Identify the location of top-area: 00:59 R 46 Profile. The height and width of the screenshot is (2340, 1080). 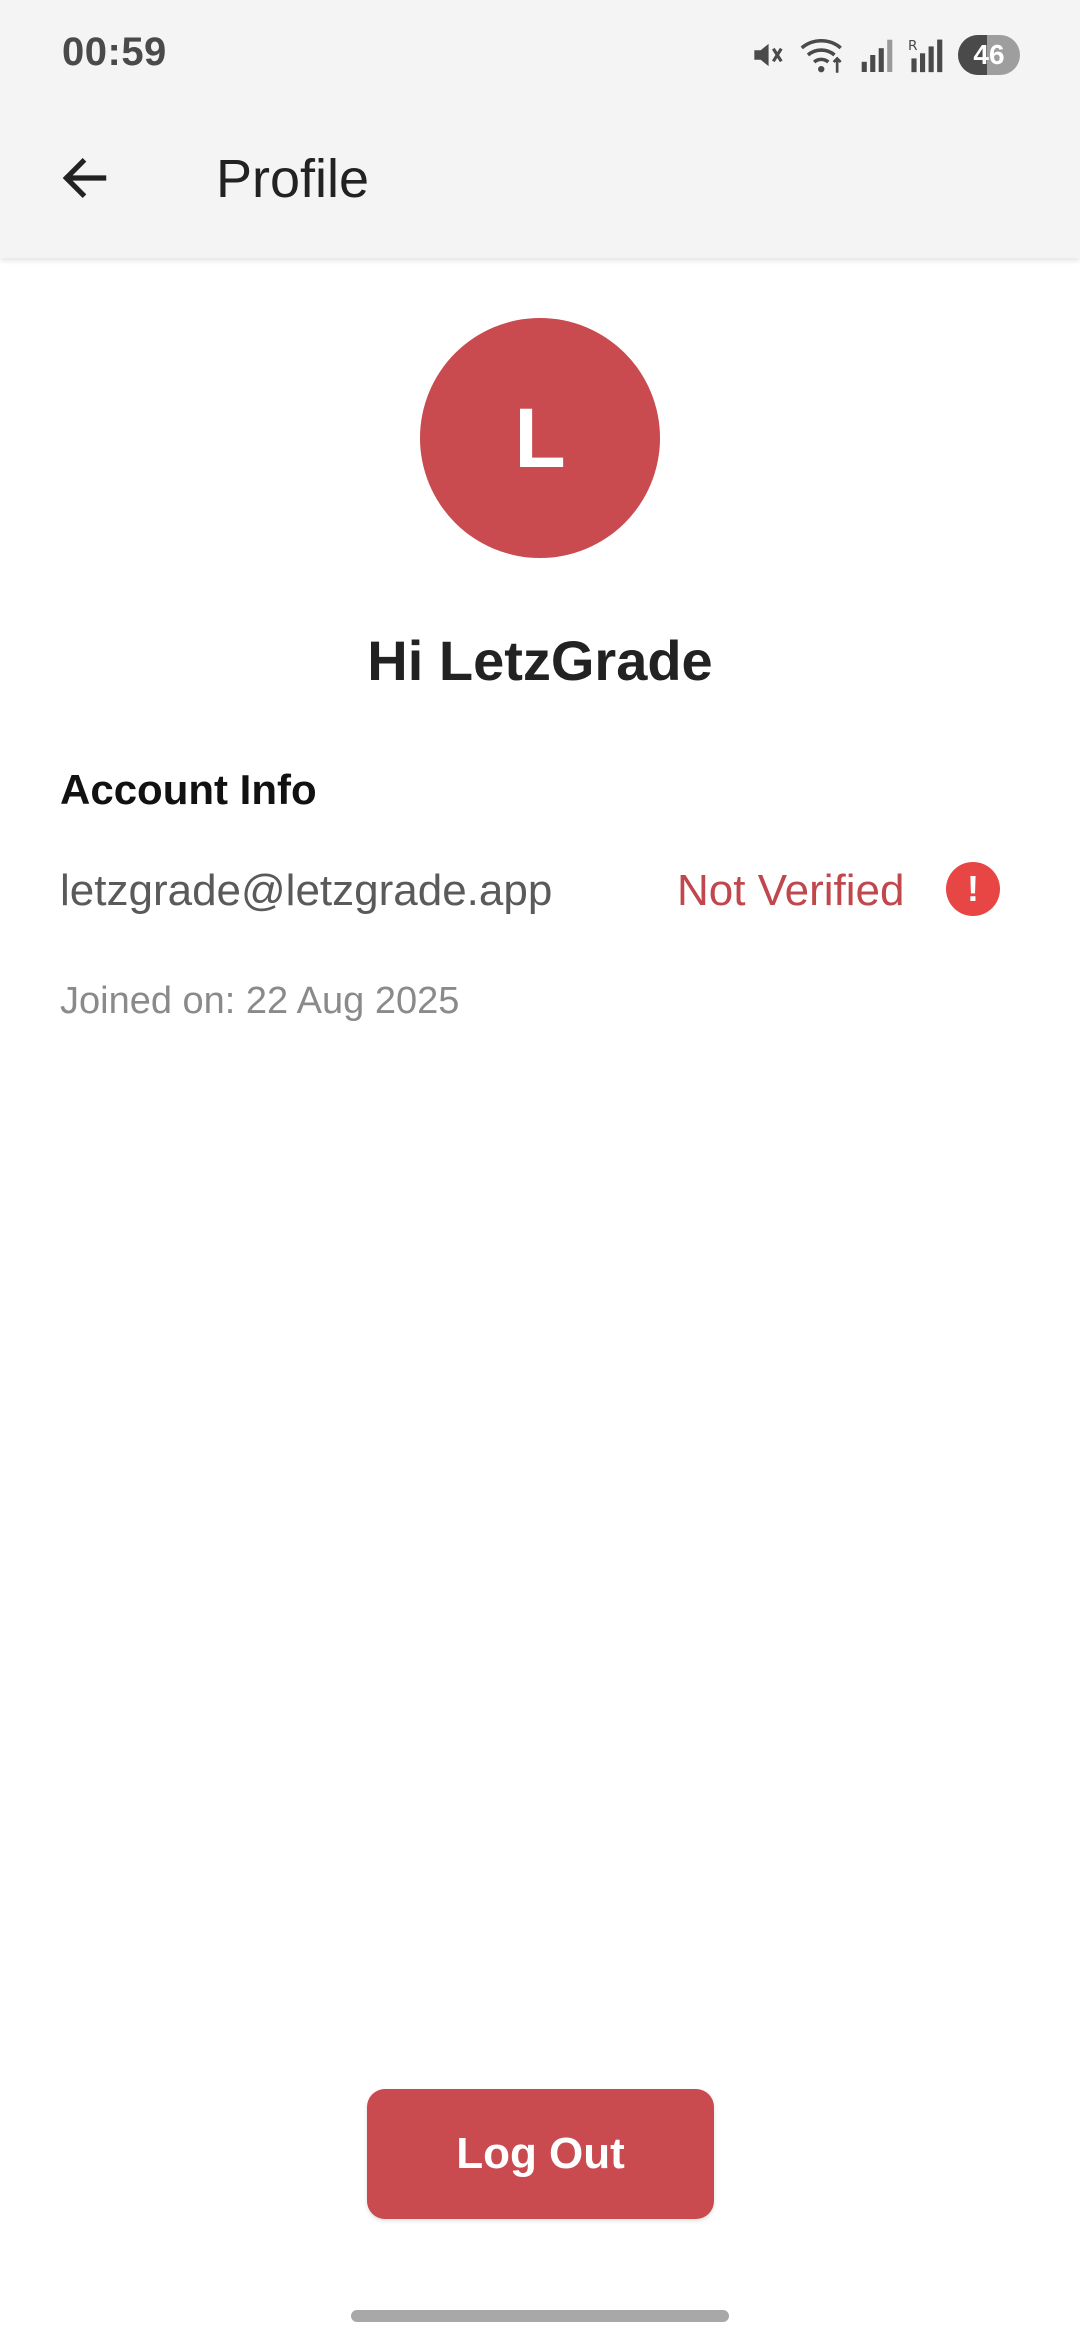
(540, 129).